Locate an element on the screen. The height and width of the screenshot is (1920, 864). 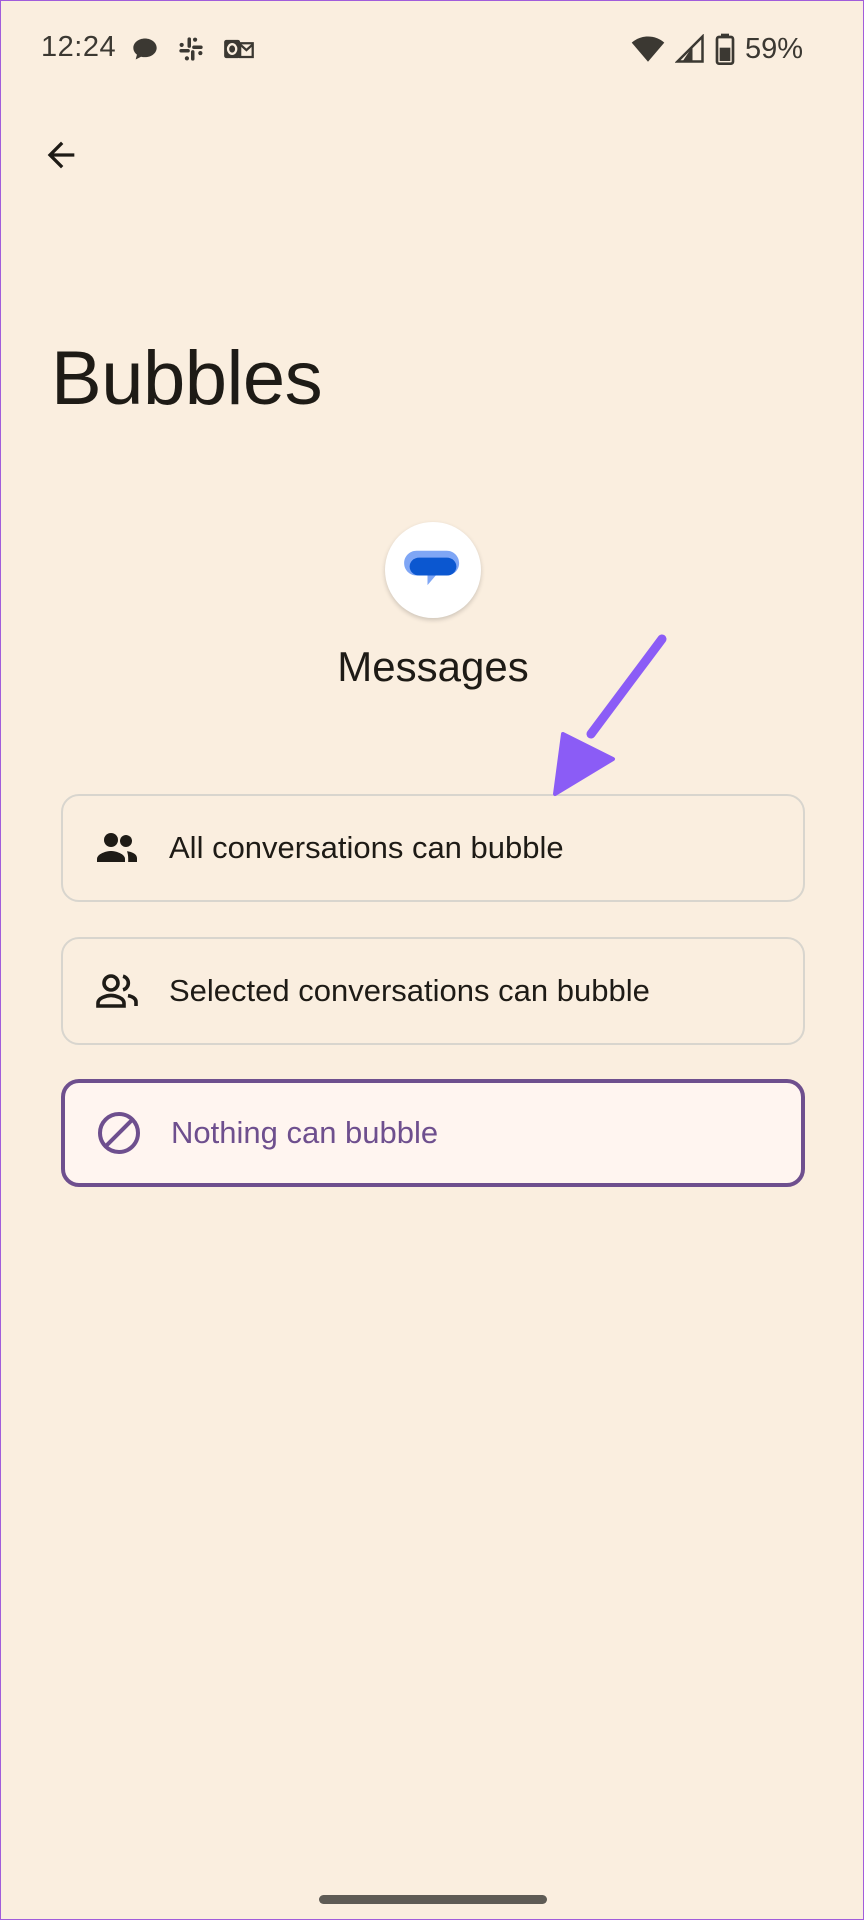
cell-signal-icon is located at coordinates (689, 48).